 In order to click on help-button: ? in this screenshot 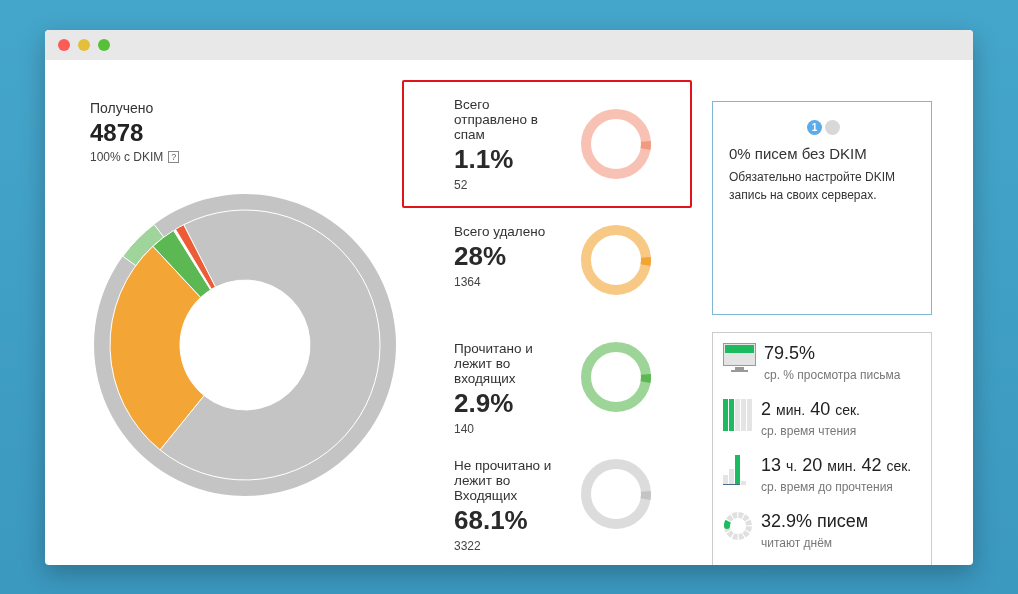, I will do `click(174, 157)`.